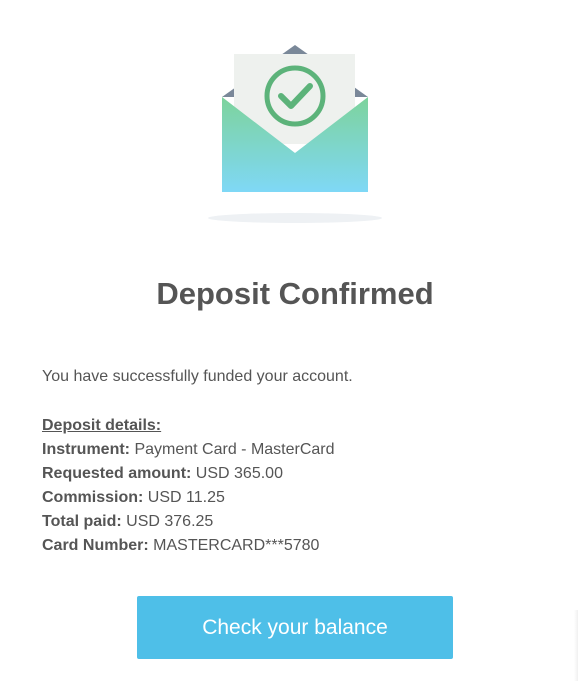  What do you see at coordinates (576, 645) in the screenshot?
I see `edge-shadow` at bounding box center [576, 645].